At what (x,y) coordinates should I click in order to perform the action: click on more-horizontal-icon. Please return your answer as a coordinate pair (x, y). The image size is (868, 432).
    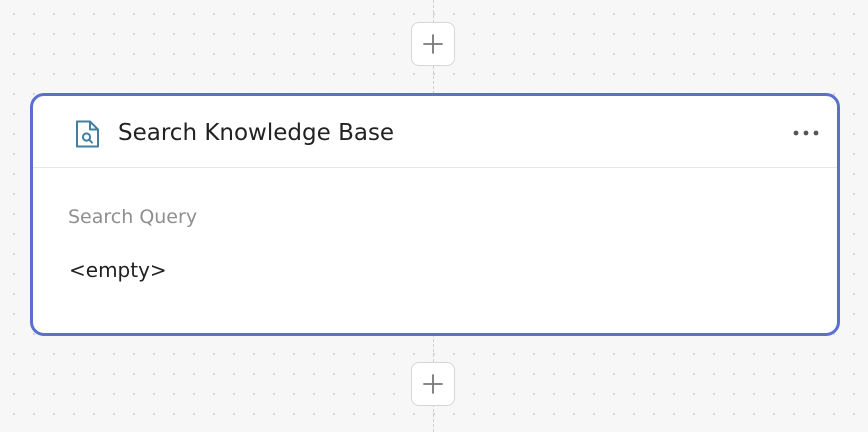
    Looking at the image, I should click on (806, 133).